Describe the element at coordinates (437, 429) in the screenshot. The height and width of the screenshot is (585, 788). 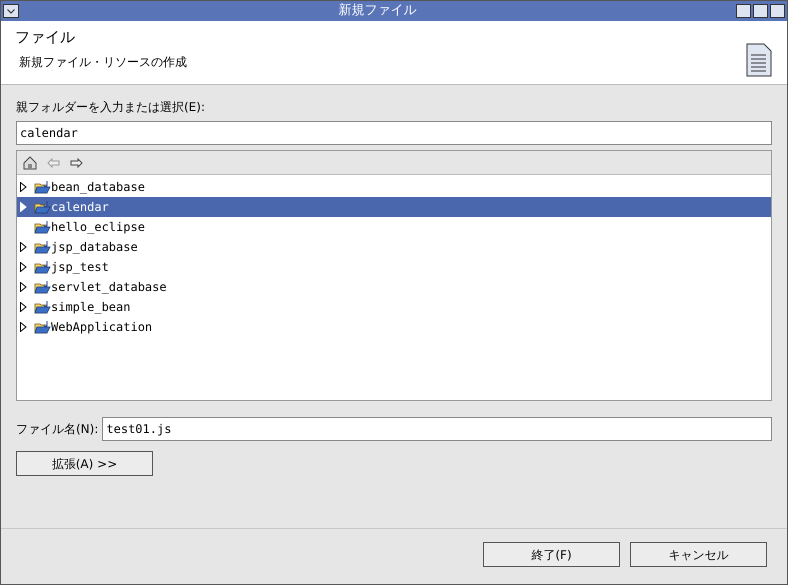
I see `file-name-field: test01.js` at that location.